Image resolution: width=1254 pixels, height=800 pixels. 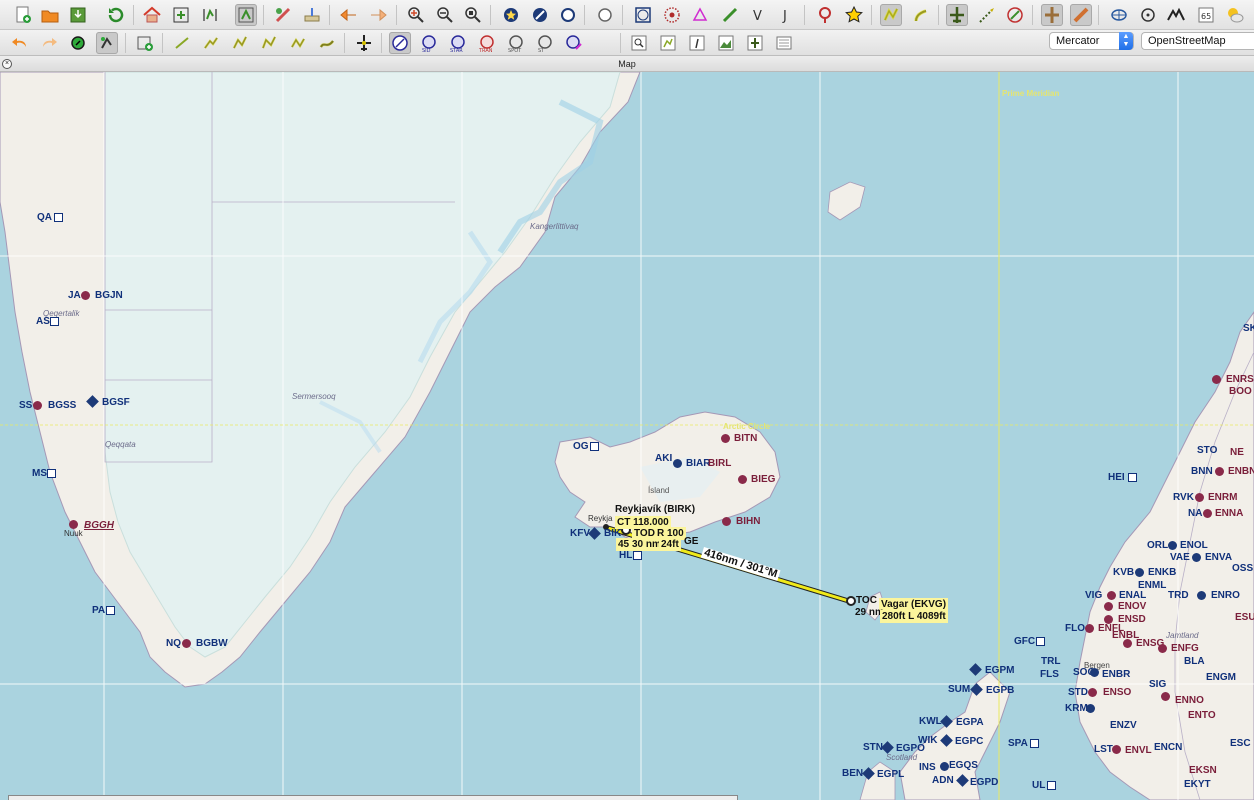 What do you see at coordinates (78, 43) in the screenshot?
I see `select-departure-icon` at bounding box center [78, 43].